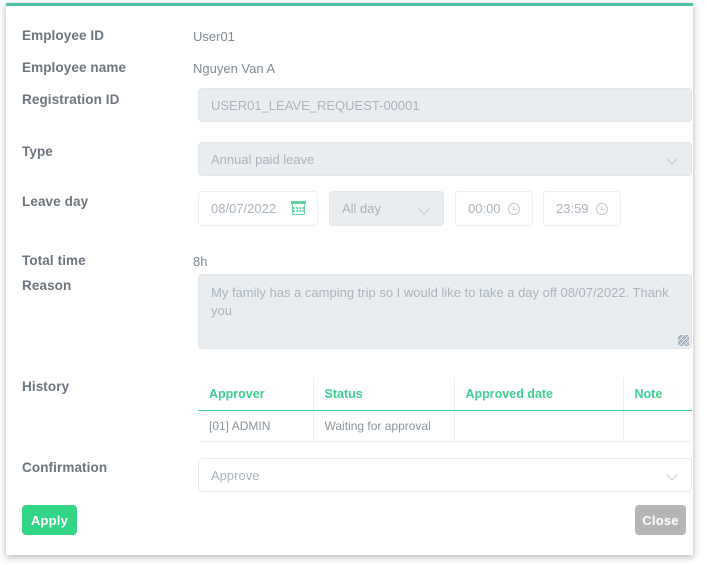 The width and height of the screenshot is (707, 565). I want to click on column-header-note: Note, so click(657, 394).